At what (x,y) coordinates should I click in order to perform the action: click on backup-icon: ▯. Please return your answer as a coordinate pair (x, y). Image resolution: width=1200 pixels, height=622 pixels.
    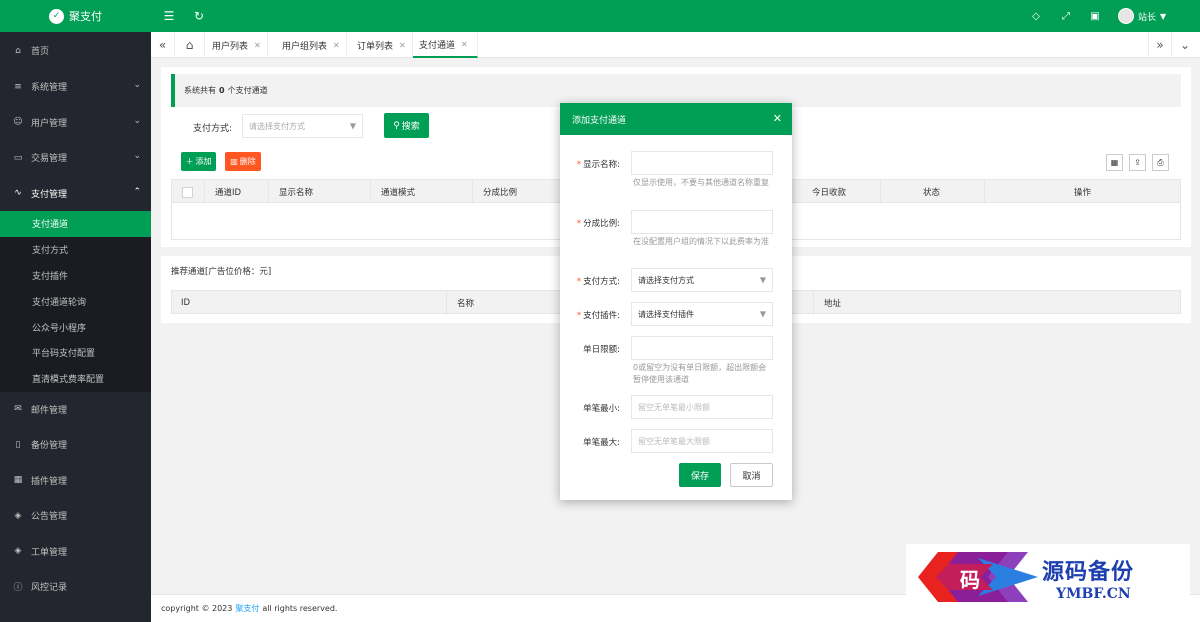
    Looking at the image, I should click on (18, 444).